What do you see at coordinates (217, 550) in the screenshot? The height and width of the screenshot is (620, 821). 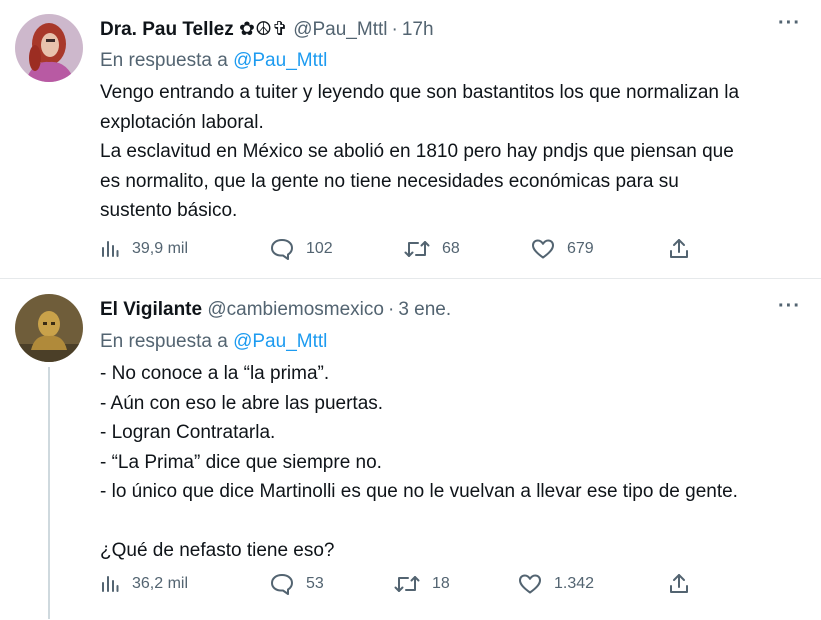 I see `tweet-text-line: ¿Qué de nefasto tiene eso?` at bounding box center [217, 550].